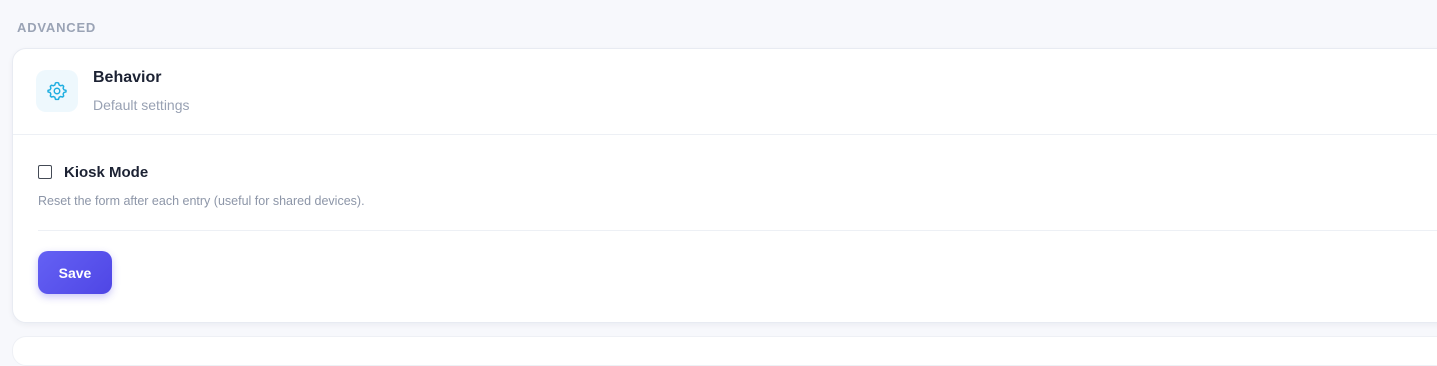 Image resolution: width=1437 pixels, height=366 pixels. I want to click on kiosk-mode-checkbox, so click(45, 171).